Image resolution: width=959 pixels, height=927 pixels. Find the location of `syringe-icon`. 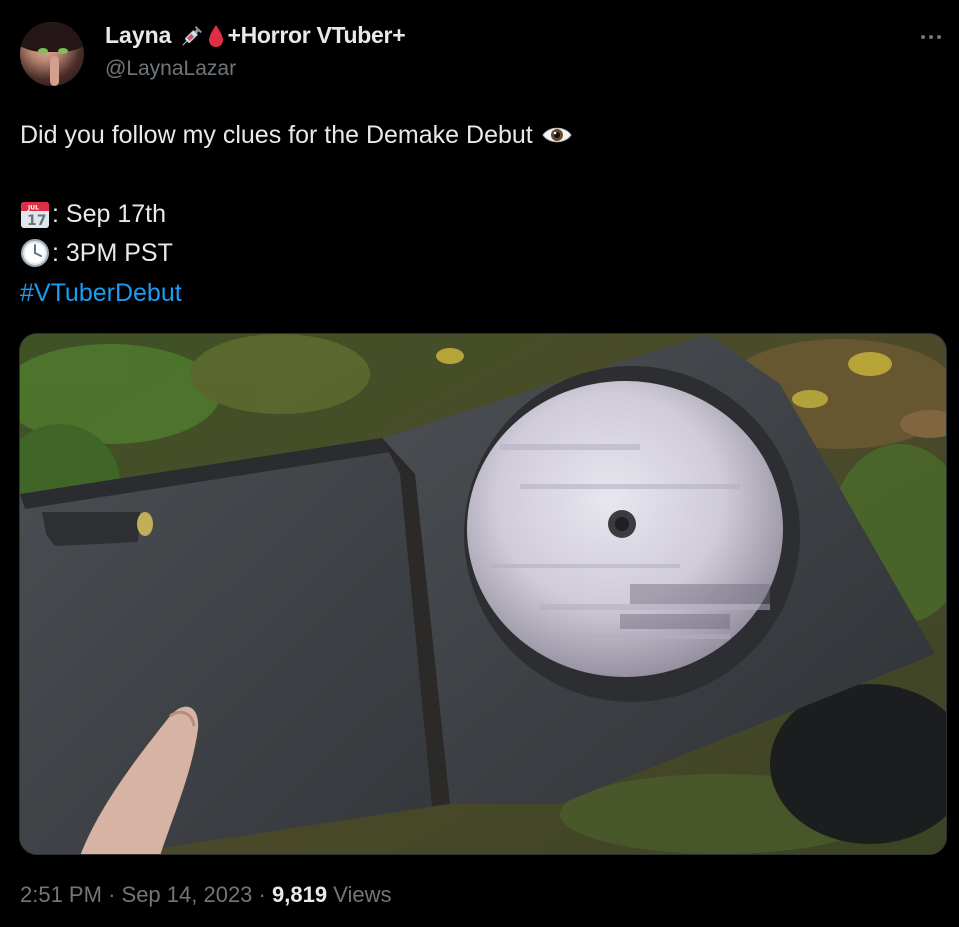

syringe-icon is located at coordinates (192, 35).